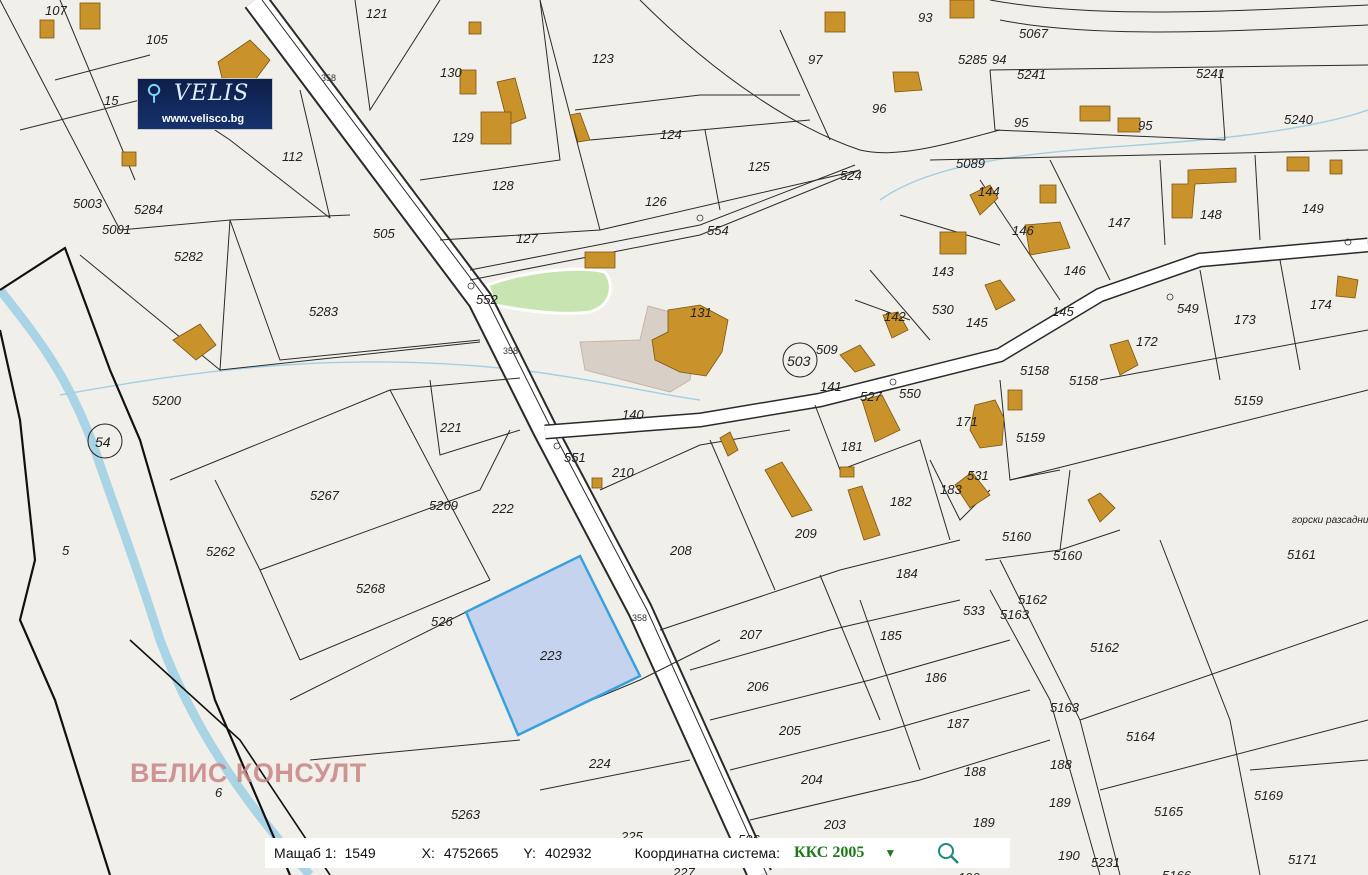  Describe the element at coordinates (871, 396) in the screenshot. I see `parcel-label: 527` at that location.